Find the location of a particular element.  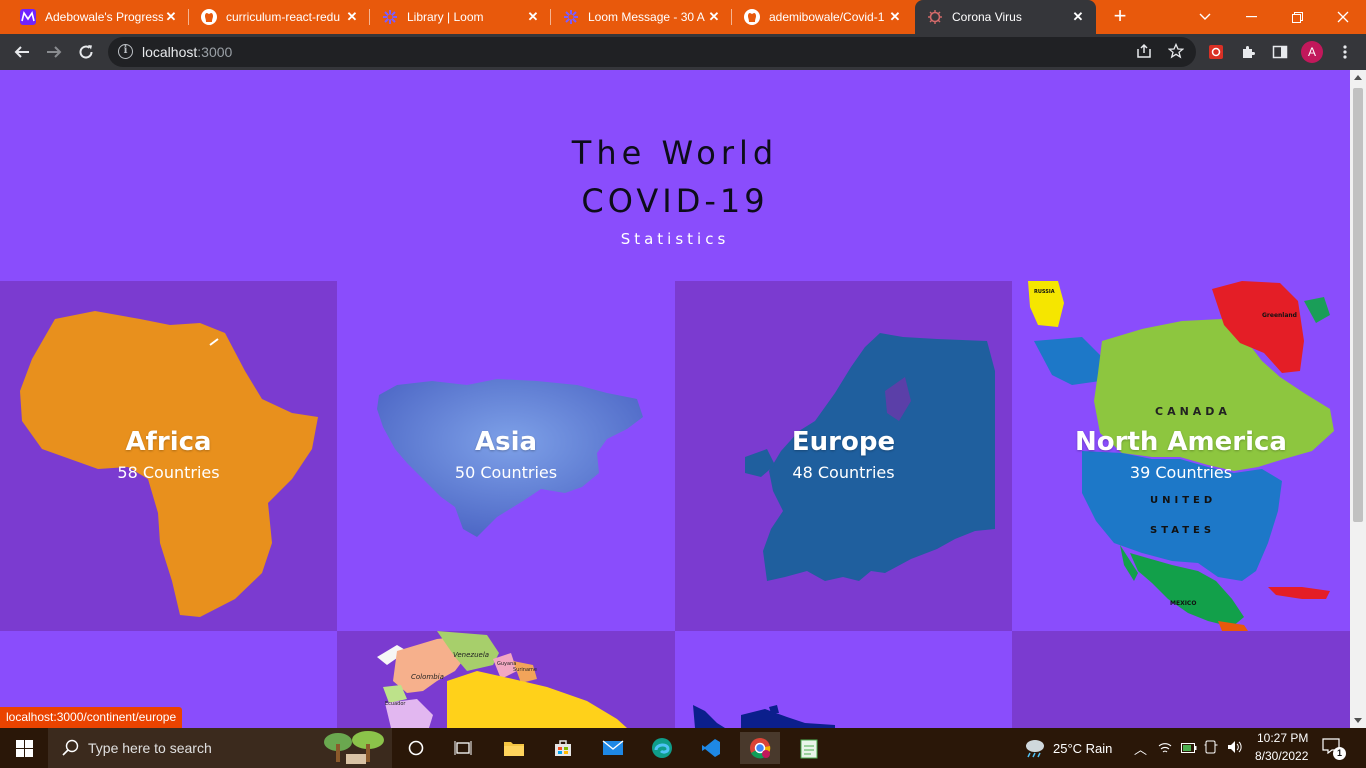

continent-card-oceania is located at coordinates (843, 679).